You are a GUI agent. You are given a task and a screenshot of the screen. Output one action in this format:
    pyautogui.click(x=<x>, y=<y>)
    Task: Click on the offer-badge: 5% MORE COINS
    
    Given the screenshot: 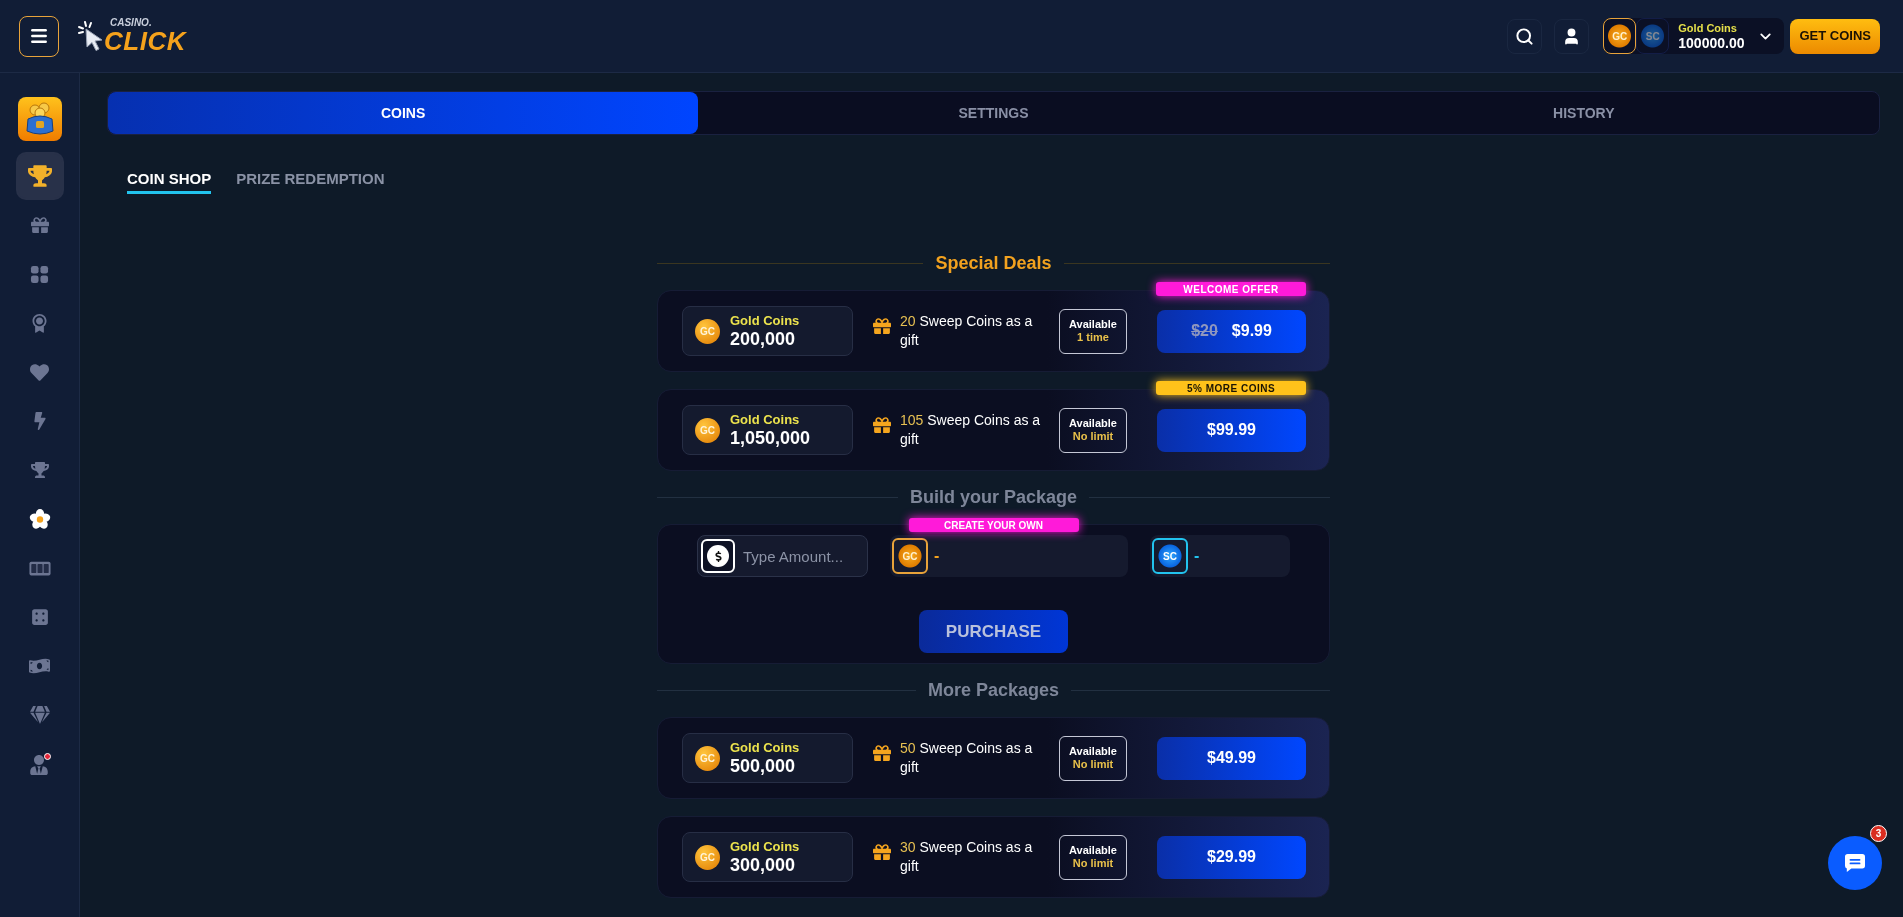 What is the action you would take?
    pyautogui.click(x=1231, y=388)
    